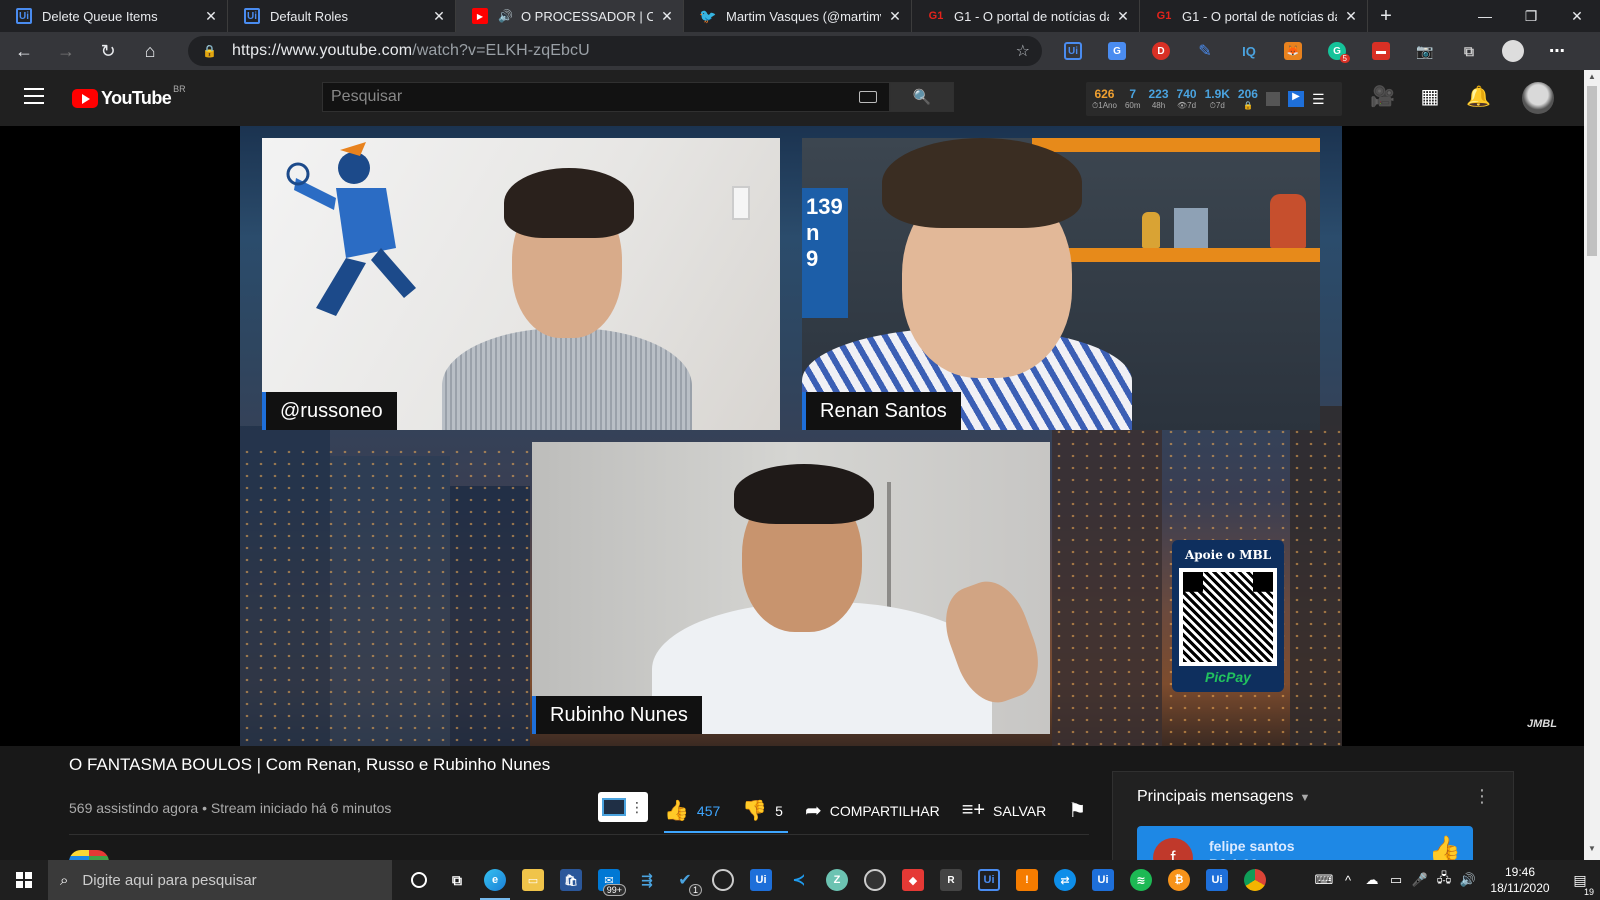 This screenshot has height=900, width=1600. Describe the element at coordinates (1255, 880) in the screenshot. I see `chrome-icon` at that location.